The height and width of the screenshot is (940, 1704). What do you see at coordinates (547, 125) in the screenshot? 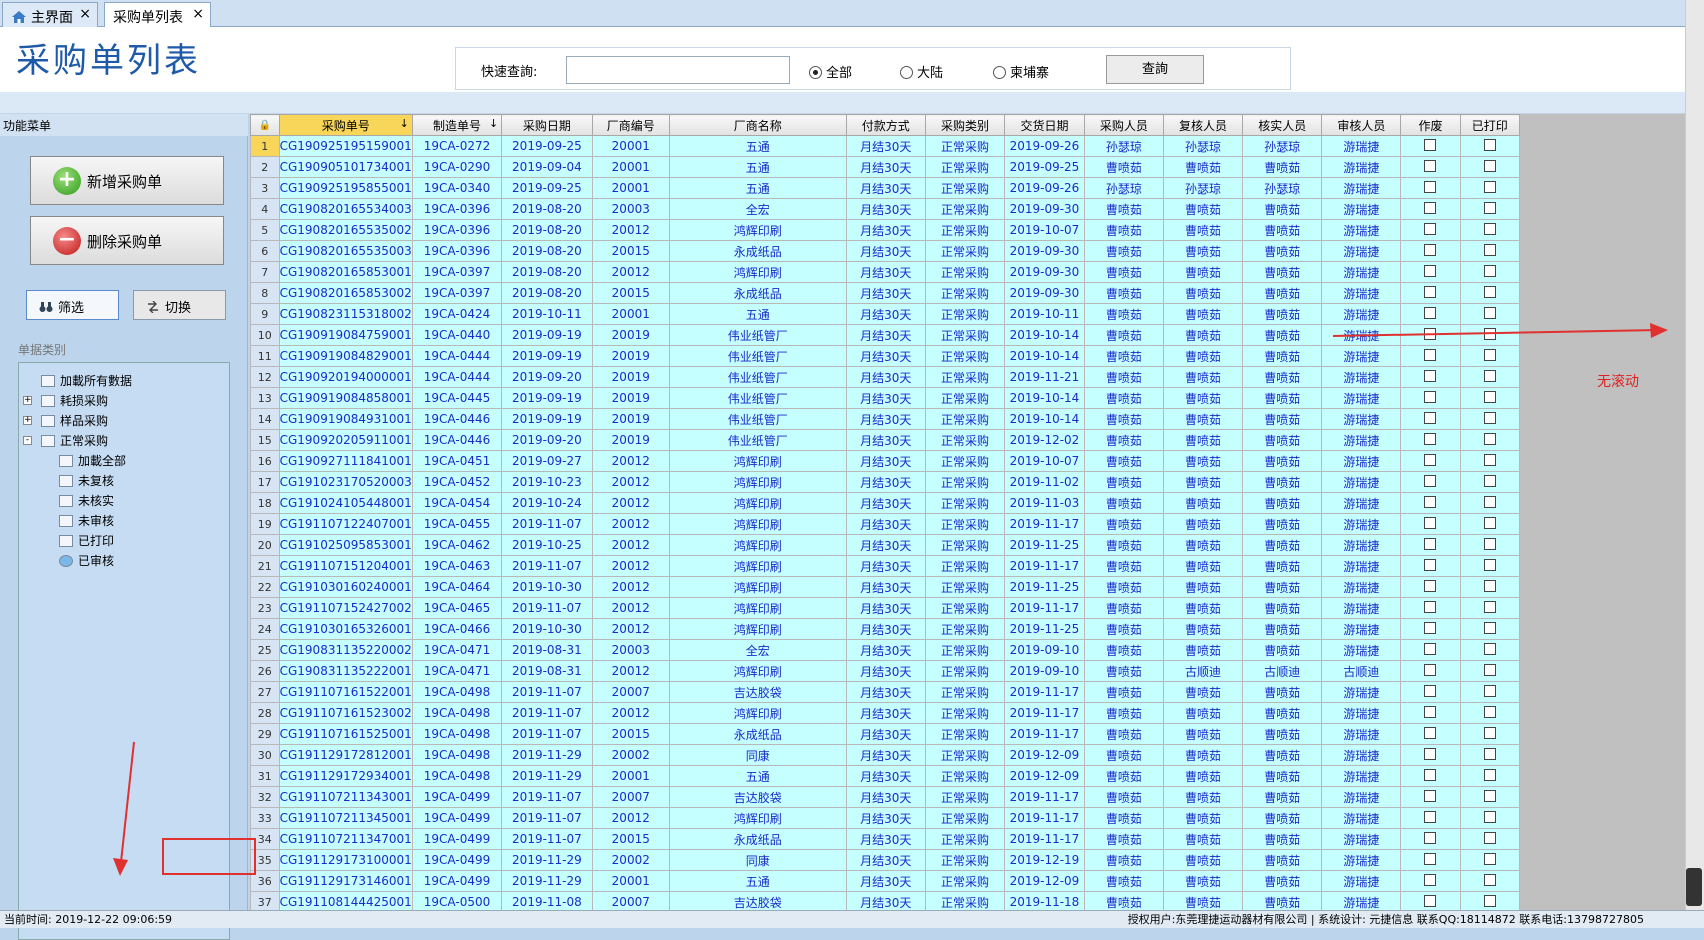
I see `column-header: 采购日期` at bounding box center [547, 125].